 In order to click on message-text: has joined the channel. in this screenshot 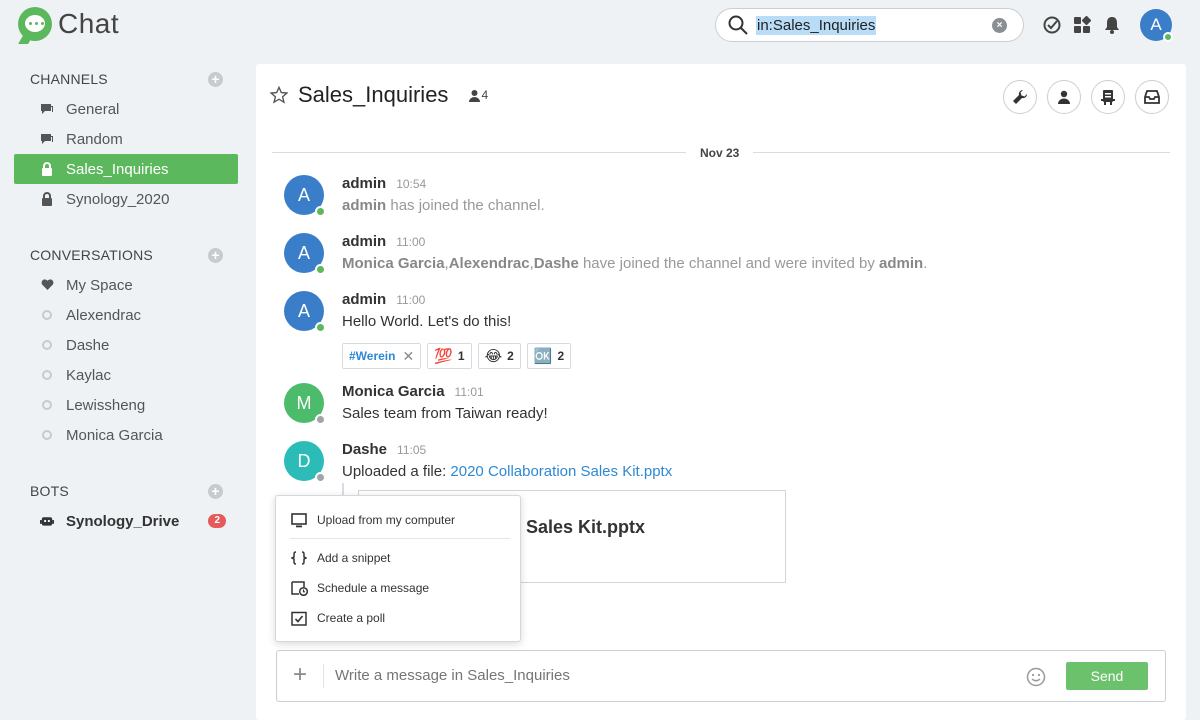, I will do `click(465, 205)`.